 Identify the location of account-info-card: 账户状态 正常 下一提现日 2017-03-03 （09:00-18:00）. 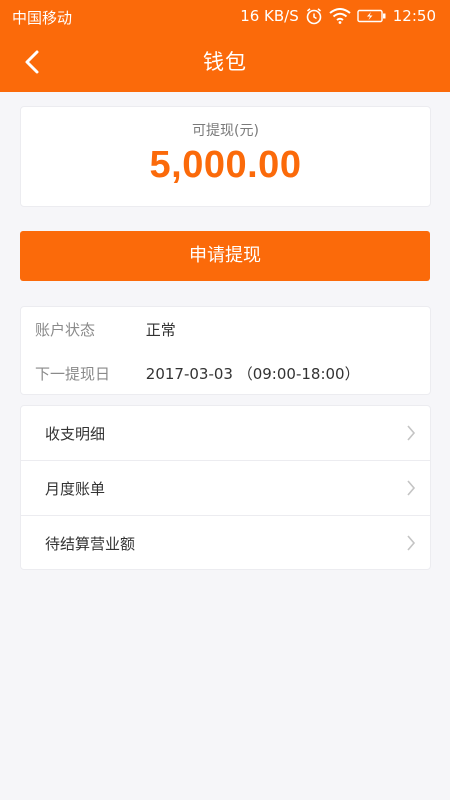
(225, 350).